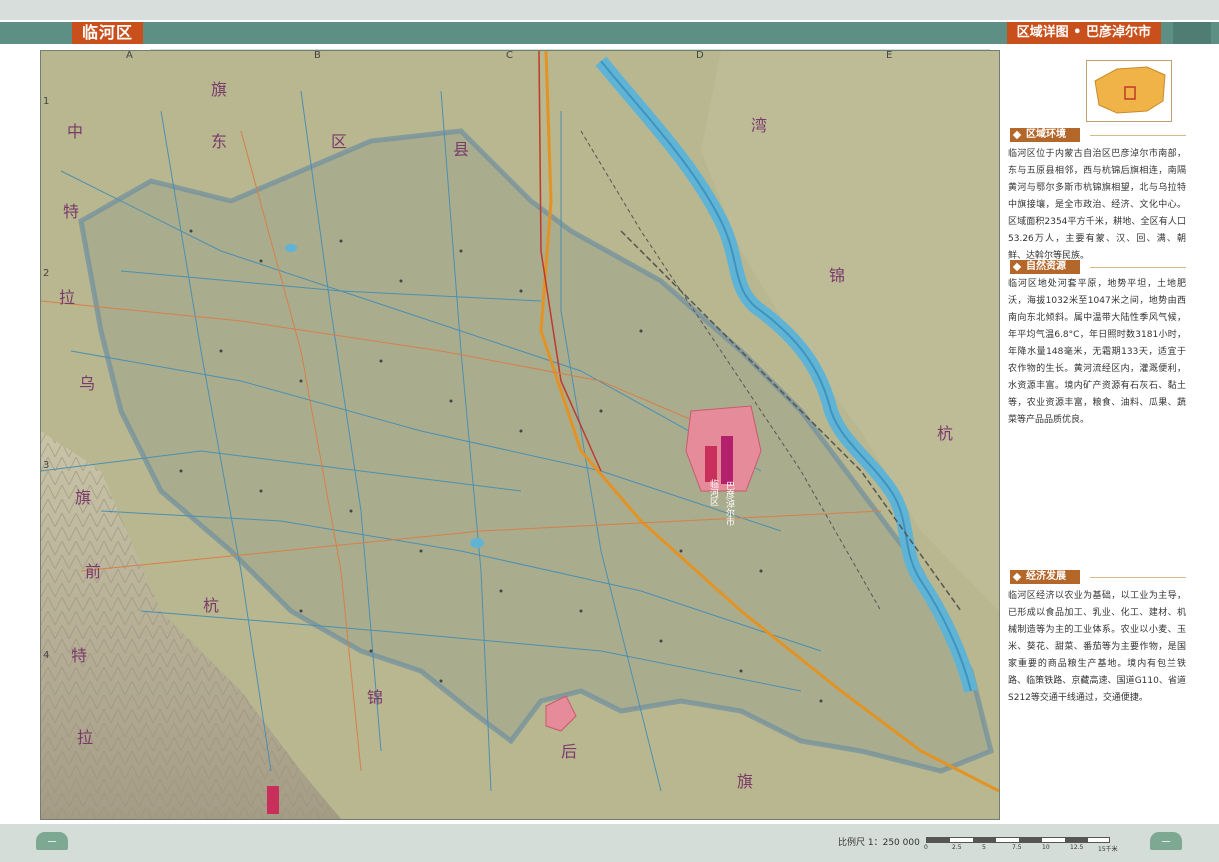  I want to click on scale-tick: 5, so click(984, 847).